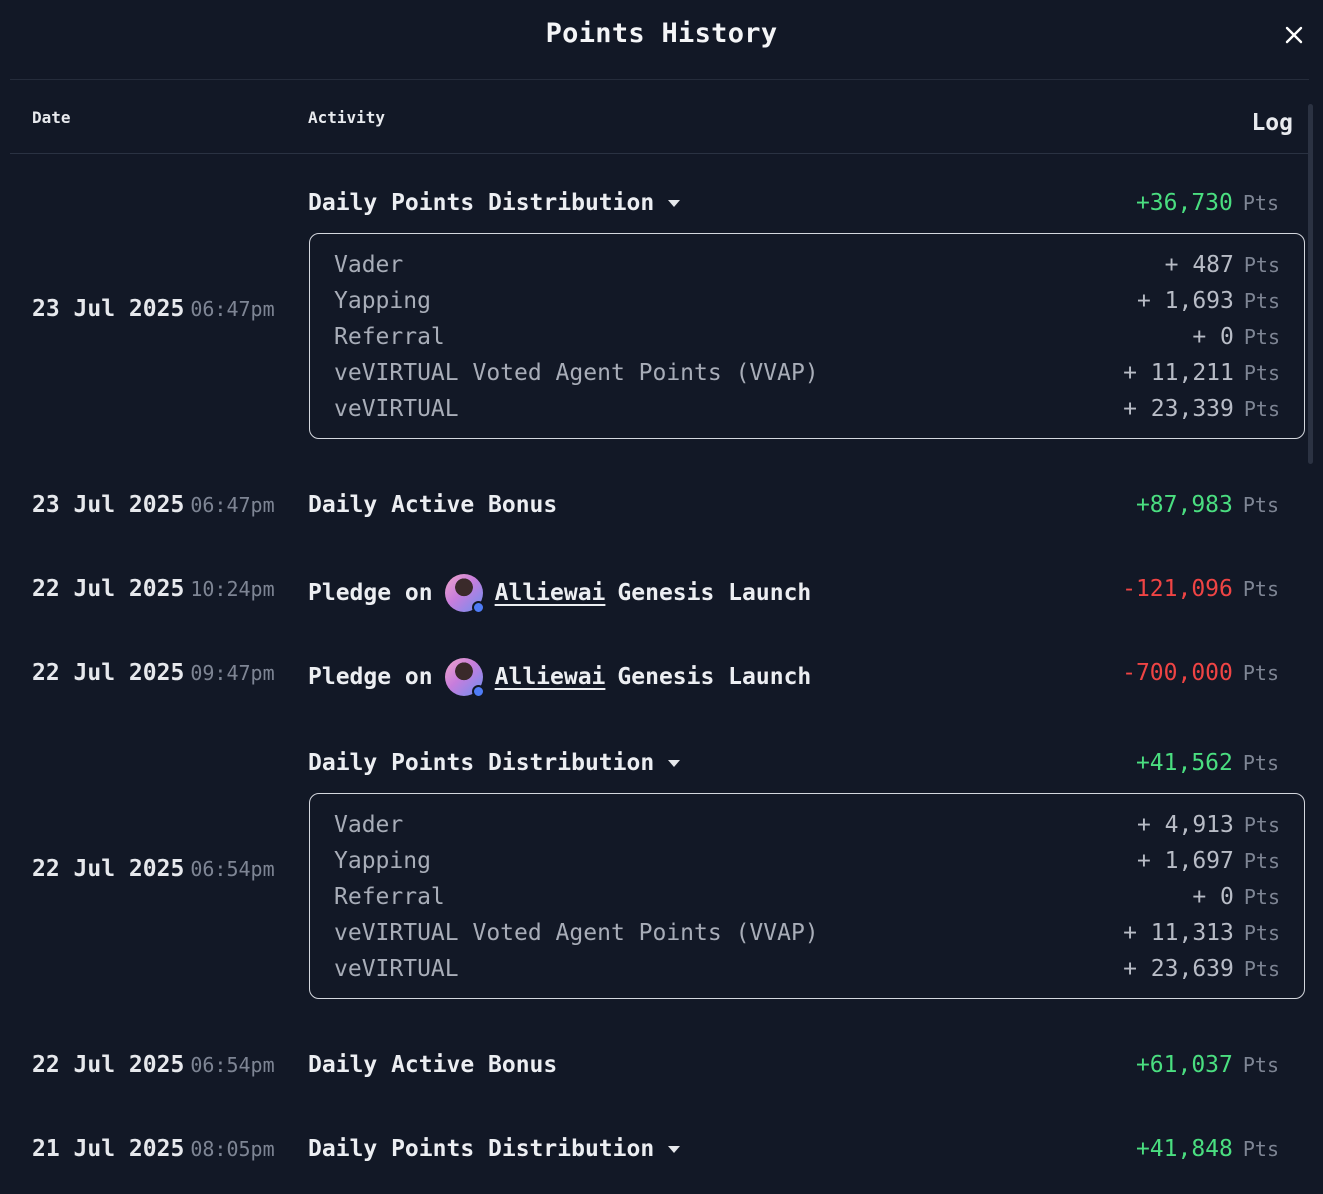 The height and width of the screenshot is (1194, 1323). I want to click on row-date: 22 Jul 2025 10:24pm, so click(153, 589).